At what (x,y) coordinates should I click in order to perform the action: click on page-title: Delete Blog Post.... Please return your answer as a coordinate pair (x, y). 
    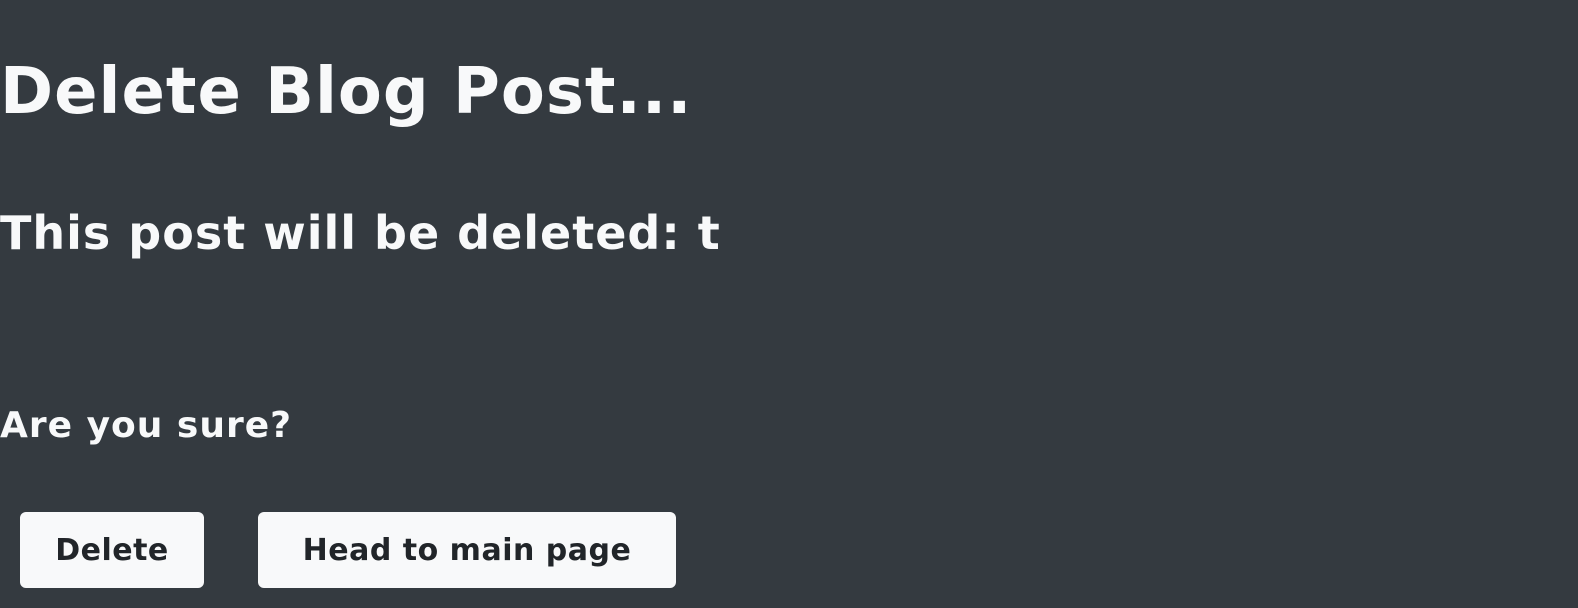
    Looking at the image, I should click on (346, 92).